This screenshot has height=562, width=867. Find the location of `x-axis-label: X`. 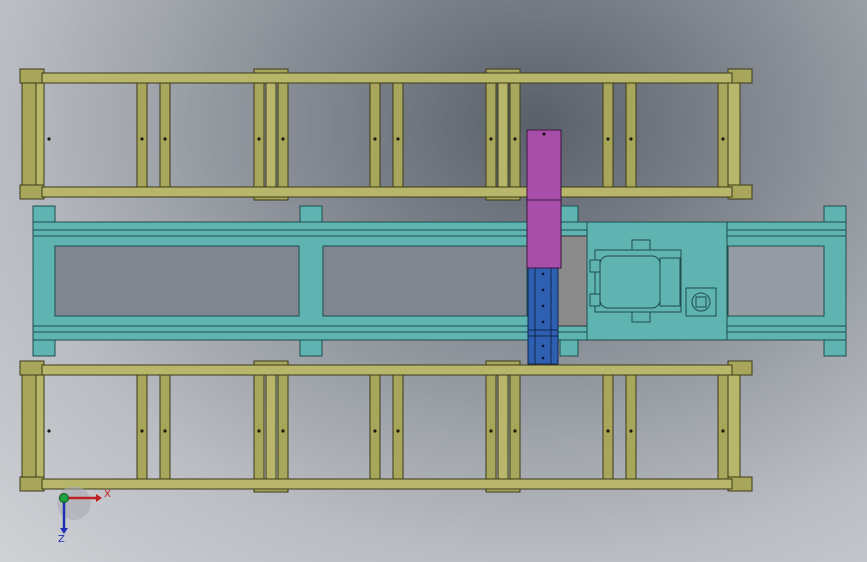

x-axis-label: X is located at coordinates (107, 494).